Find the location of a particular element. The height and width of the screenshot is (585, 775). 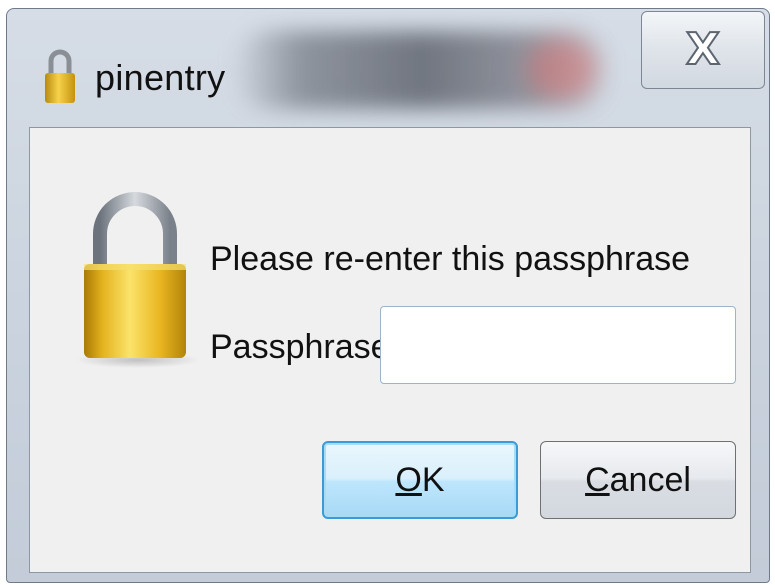

prompt-text: Please re-enter this passphrase is located at coordinates (450, 259).